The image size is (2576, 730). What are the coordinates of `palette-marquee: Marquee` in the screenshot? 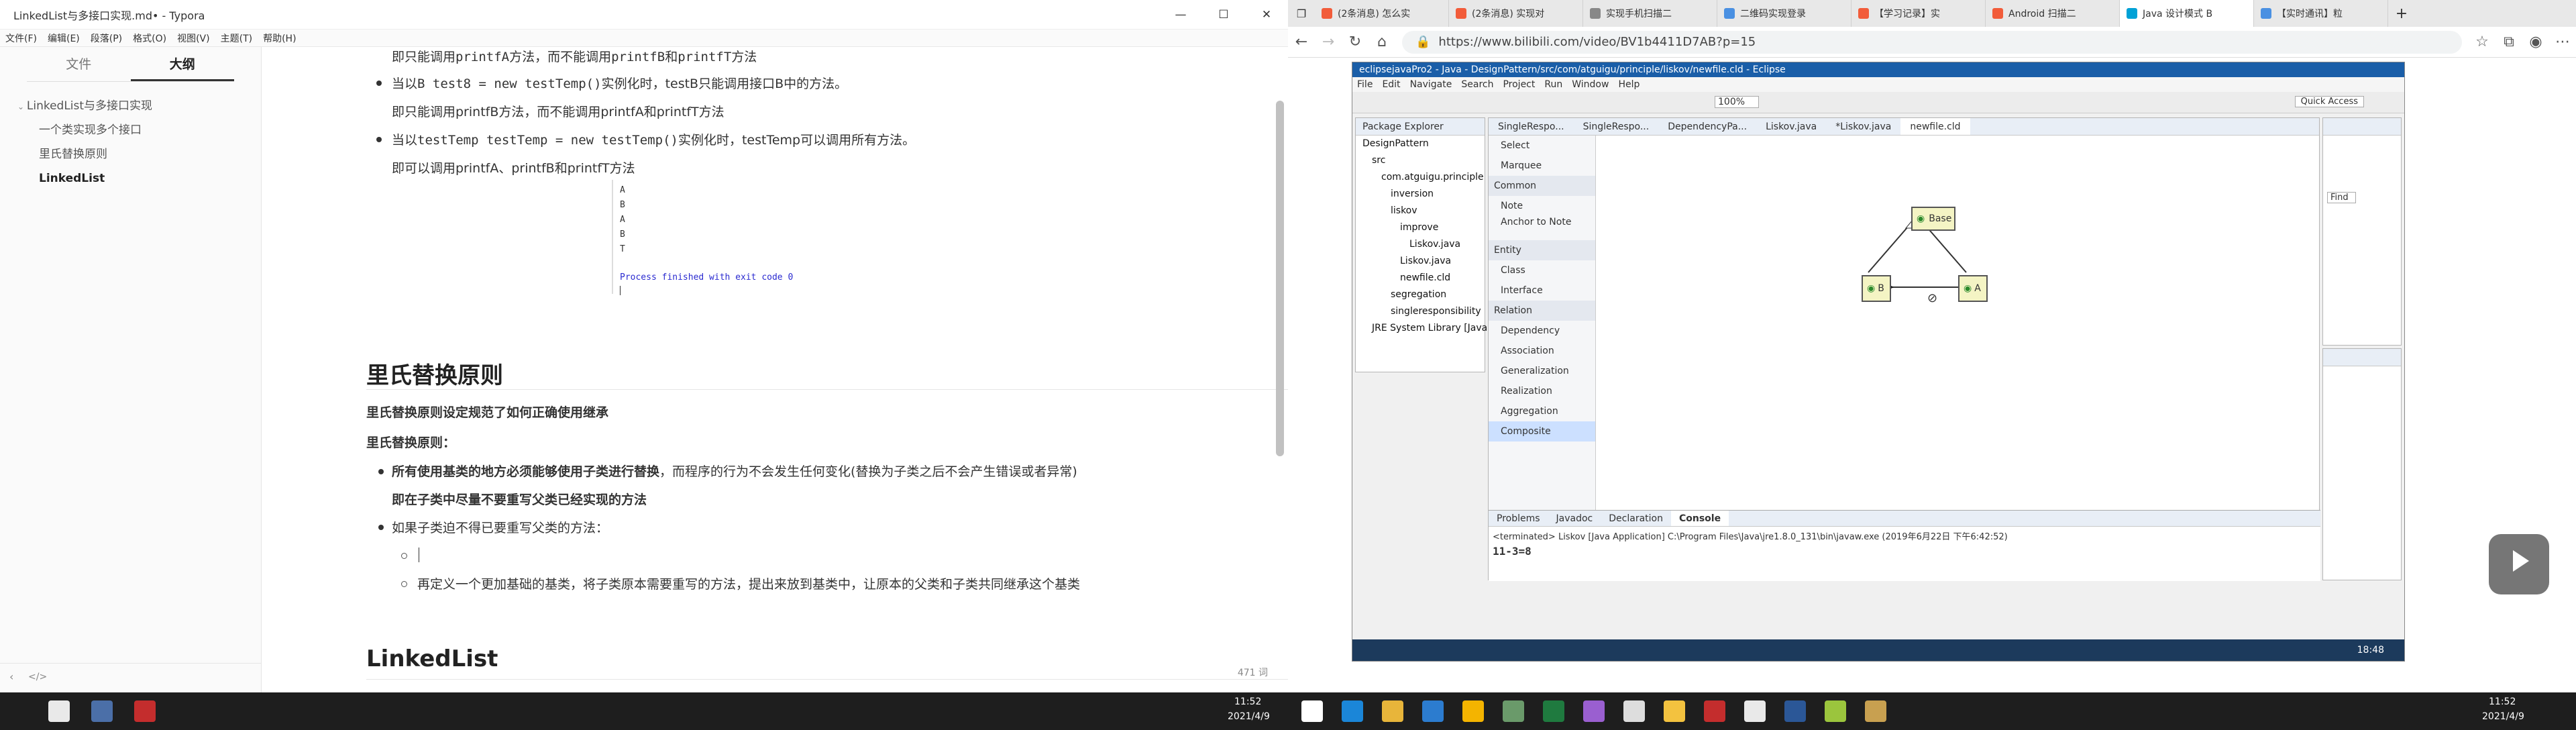 It's located at (1542, 166).